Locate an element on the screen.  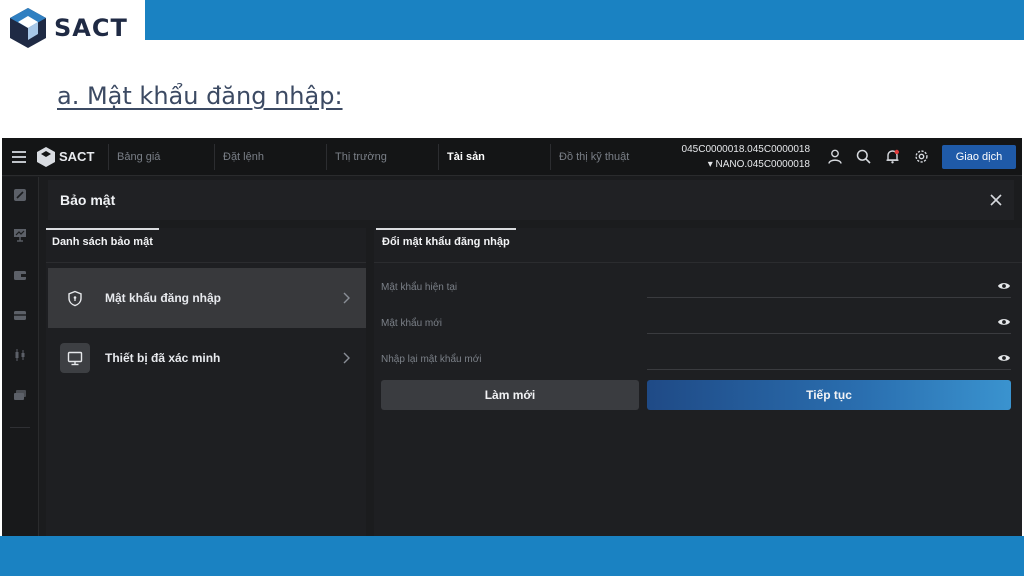
account-id: 045C0000018.045C0000018 is located at coordinates (745, 149).